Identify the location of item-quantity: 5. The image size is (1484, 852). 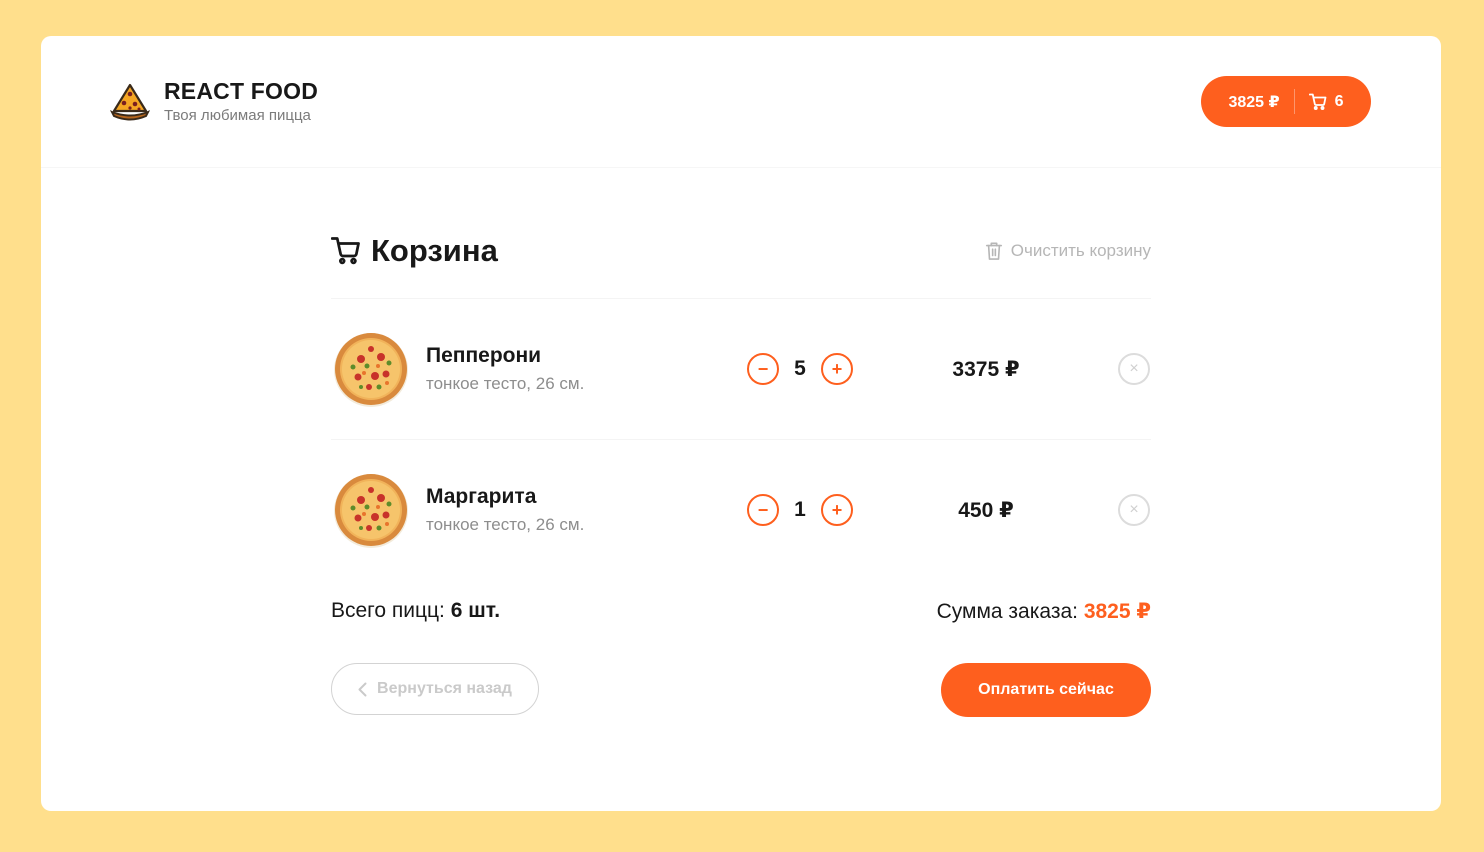
(800, 368).